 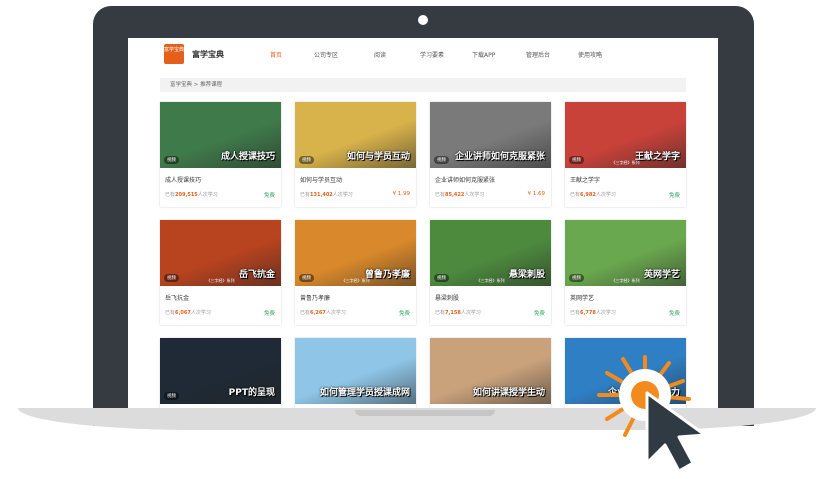 I want to click on course-thumbnail: 悬梁刺股 《三字经》系列 视频, so click(x=490, y=253).